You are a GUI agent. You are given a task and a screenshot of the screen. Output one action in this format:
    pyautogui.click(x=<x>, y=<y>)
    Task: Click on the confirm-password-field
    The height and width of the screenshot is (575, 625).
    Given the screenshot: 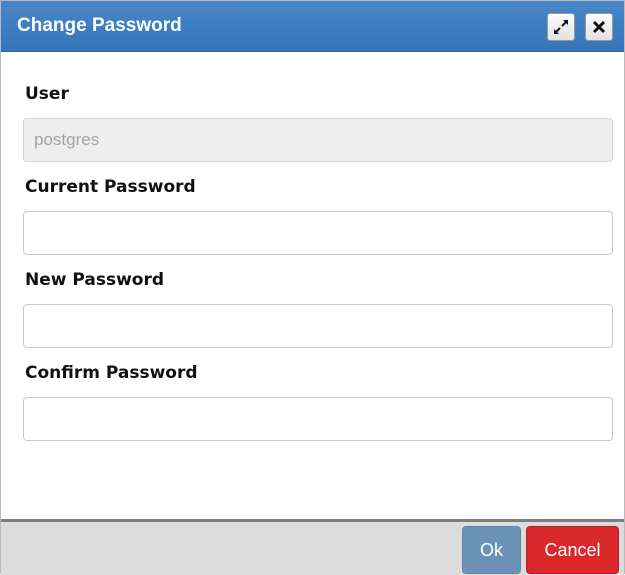 What is the action you would take?
    pyautogui.click(x=318, y=419)
    